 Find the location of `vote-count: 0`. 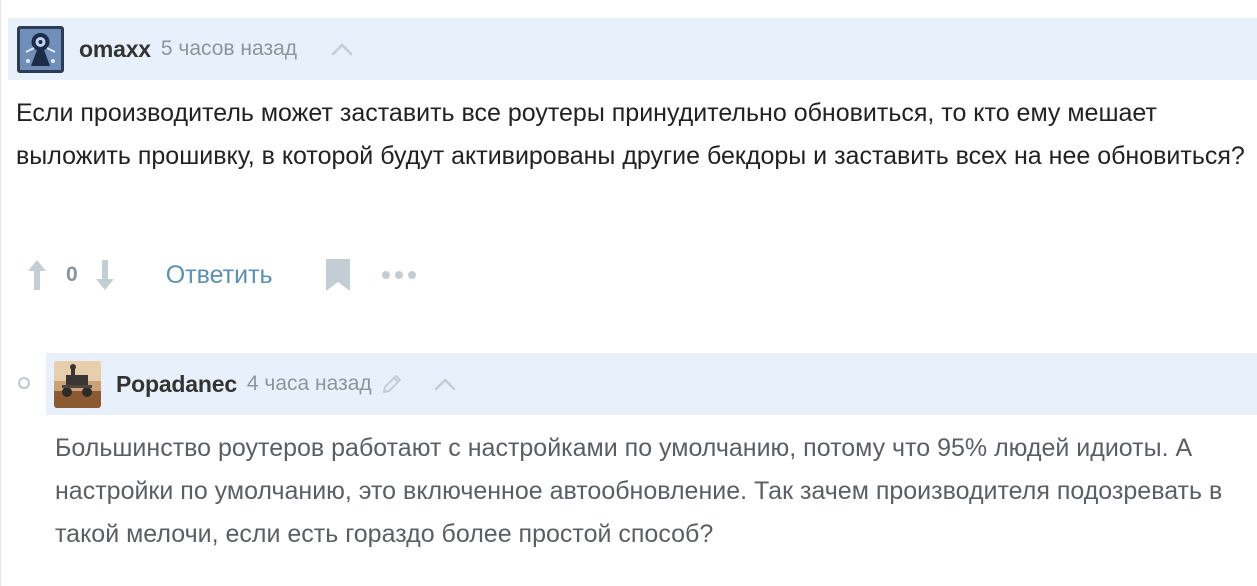

vote-count: 0 is located at coordinates (72, 274).